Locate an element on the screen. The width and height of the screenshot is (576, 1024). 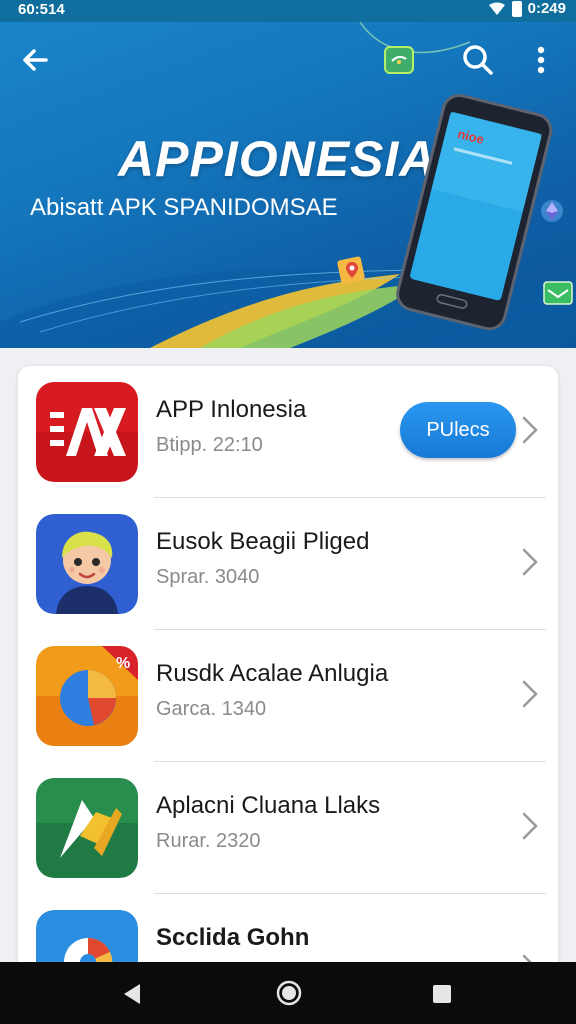
app-bar is located at coordinates (288, 58).